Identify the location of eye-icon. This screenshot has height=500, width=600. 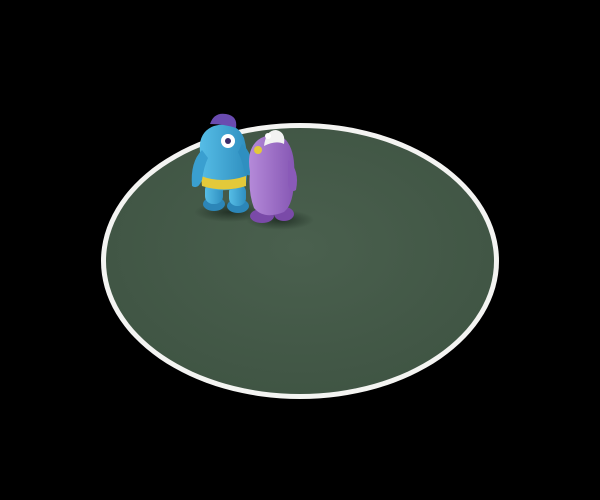
(258, 150).